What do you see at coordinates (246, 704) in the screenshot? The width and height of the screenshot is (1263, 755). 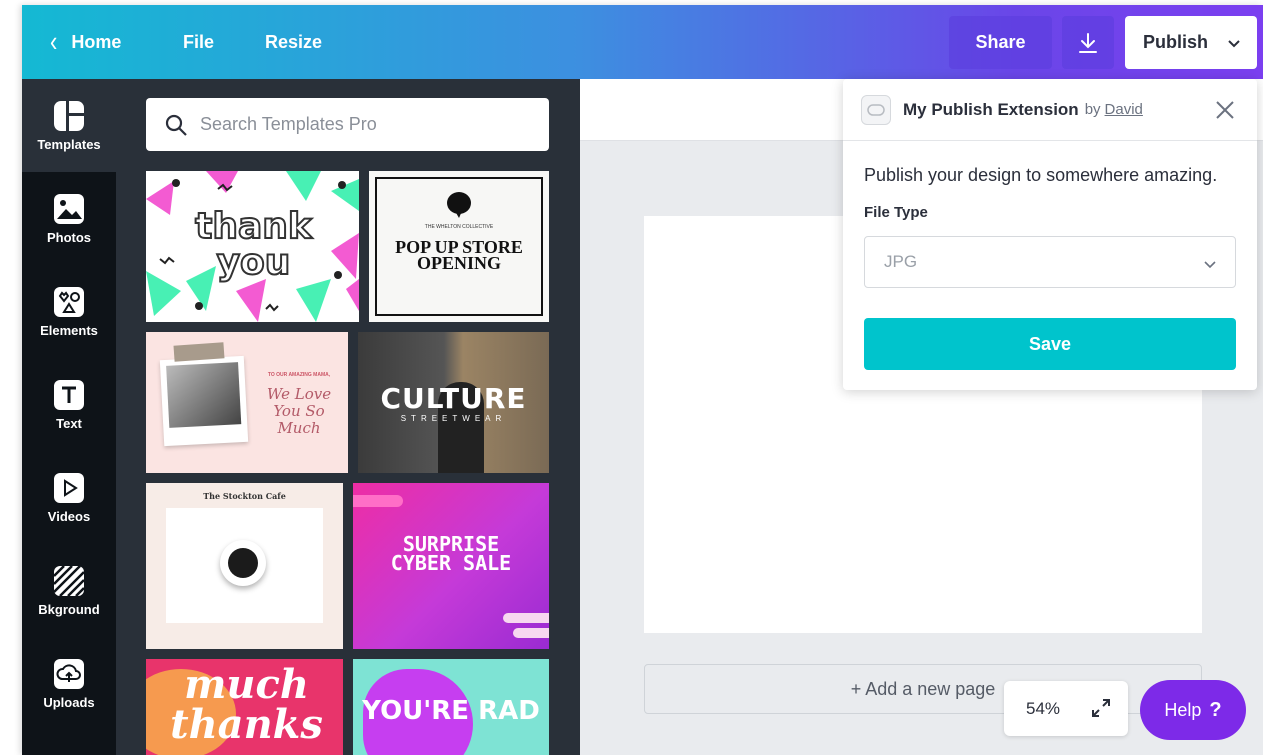 I see `template-title: much thanks` at bounding box center [246, 704].